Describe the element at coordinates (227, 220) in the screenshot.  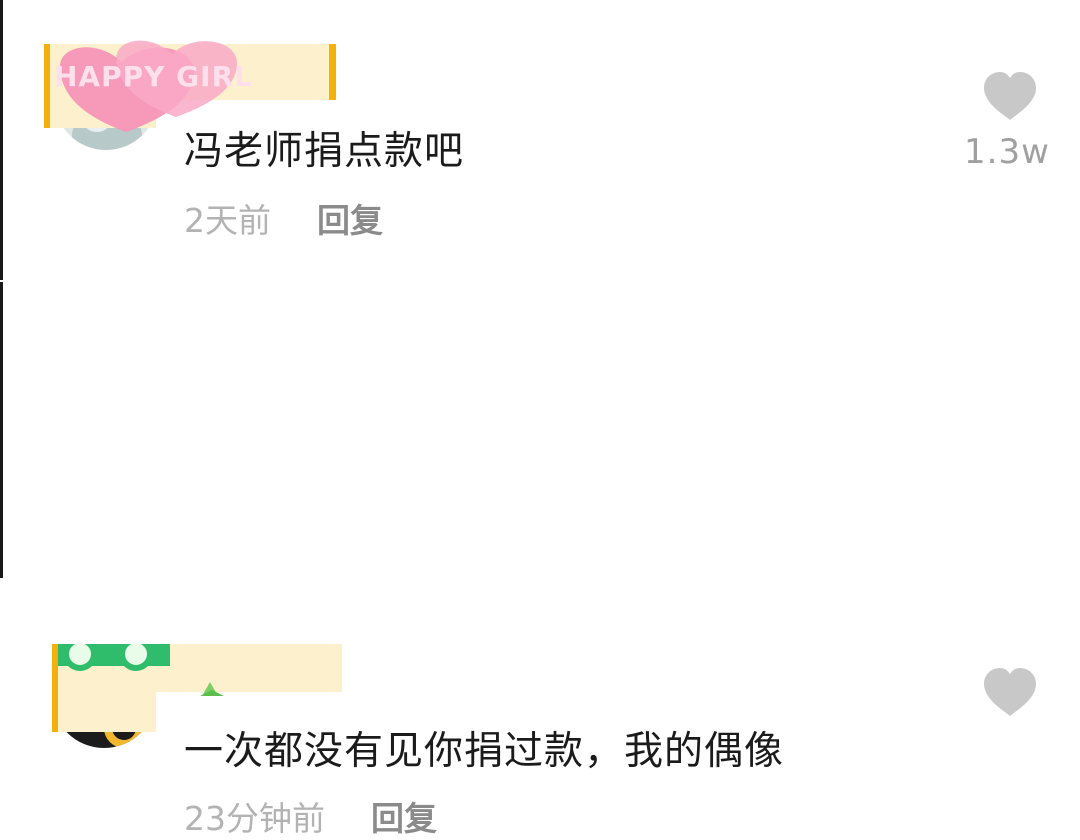
I see `comment-time: 2天前` at that location.